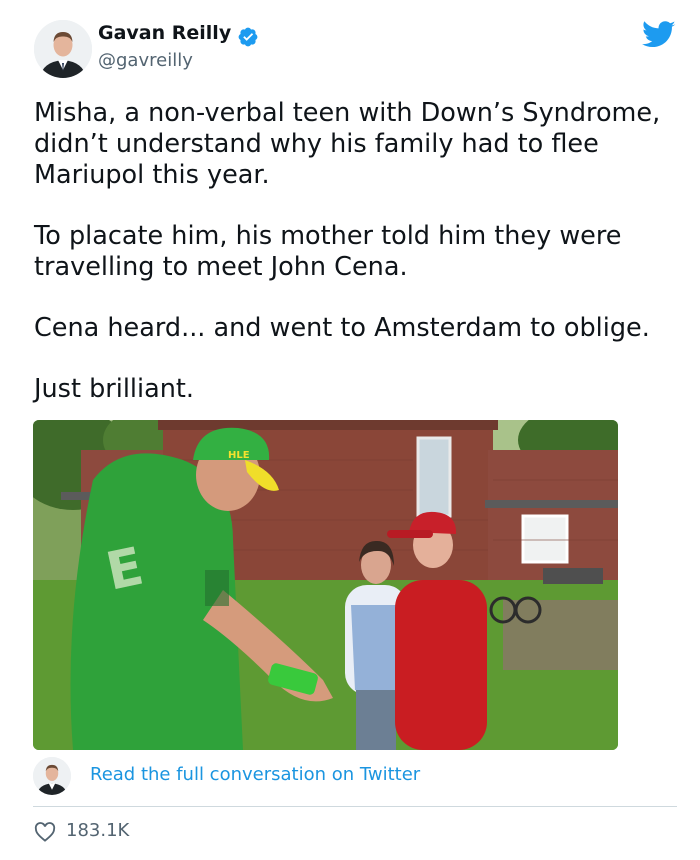 This screenshot has width=700, height=860. I want to click on author-name: Gavan Reilly, so click(164, 33).